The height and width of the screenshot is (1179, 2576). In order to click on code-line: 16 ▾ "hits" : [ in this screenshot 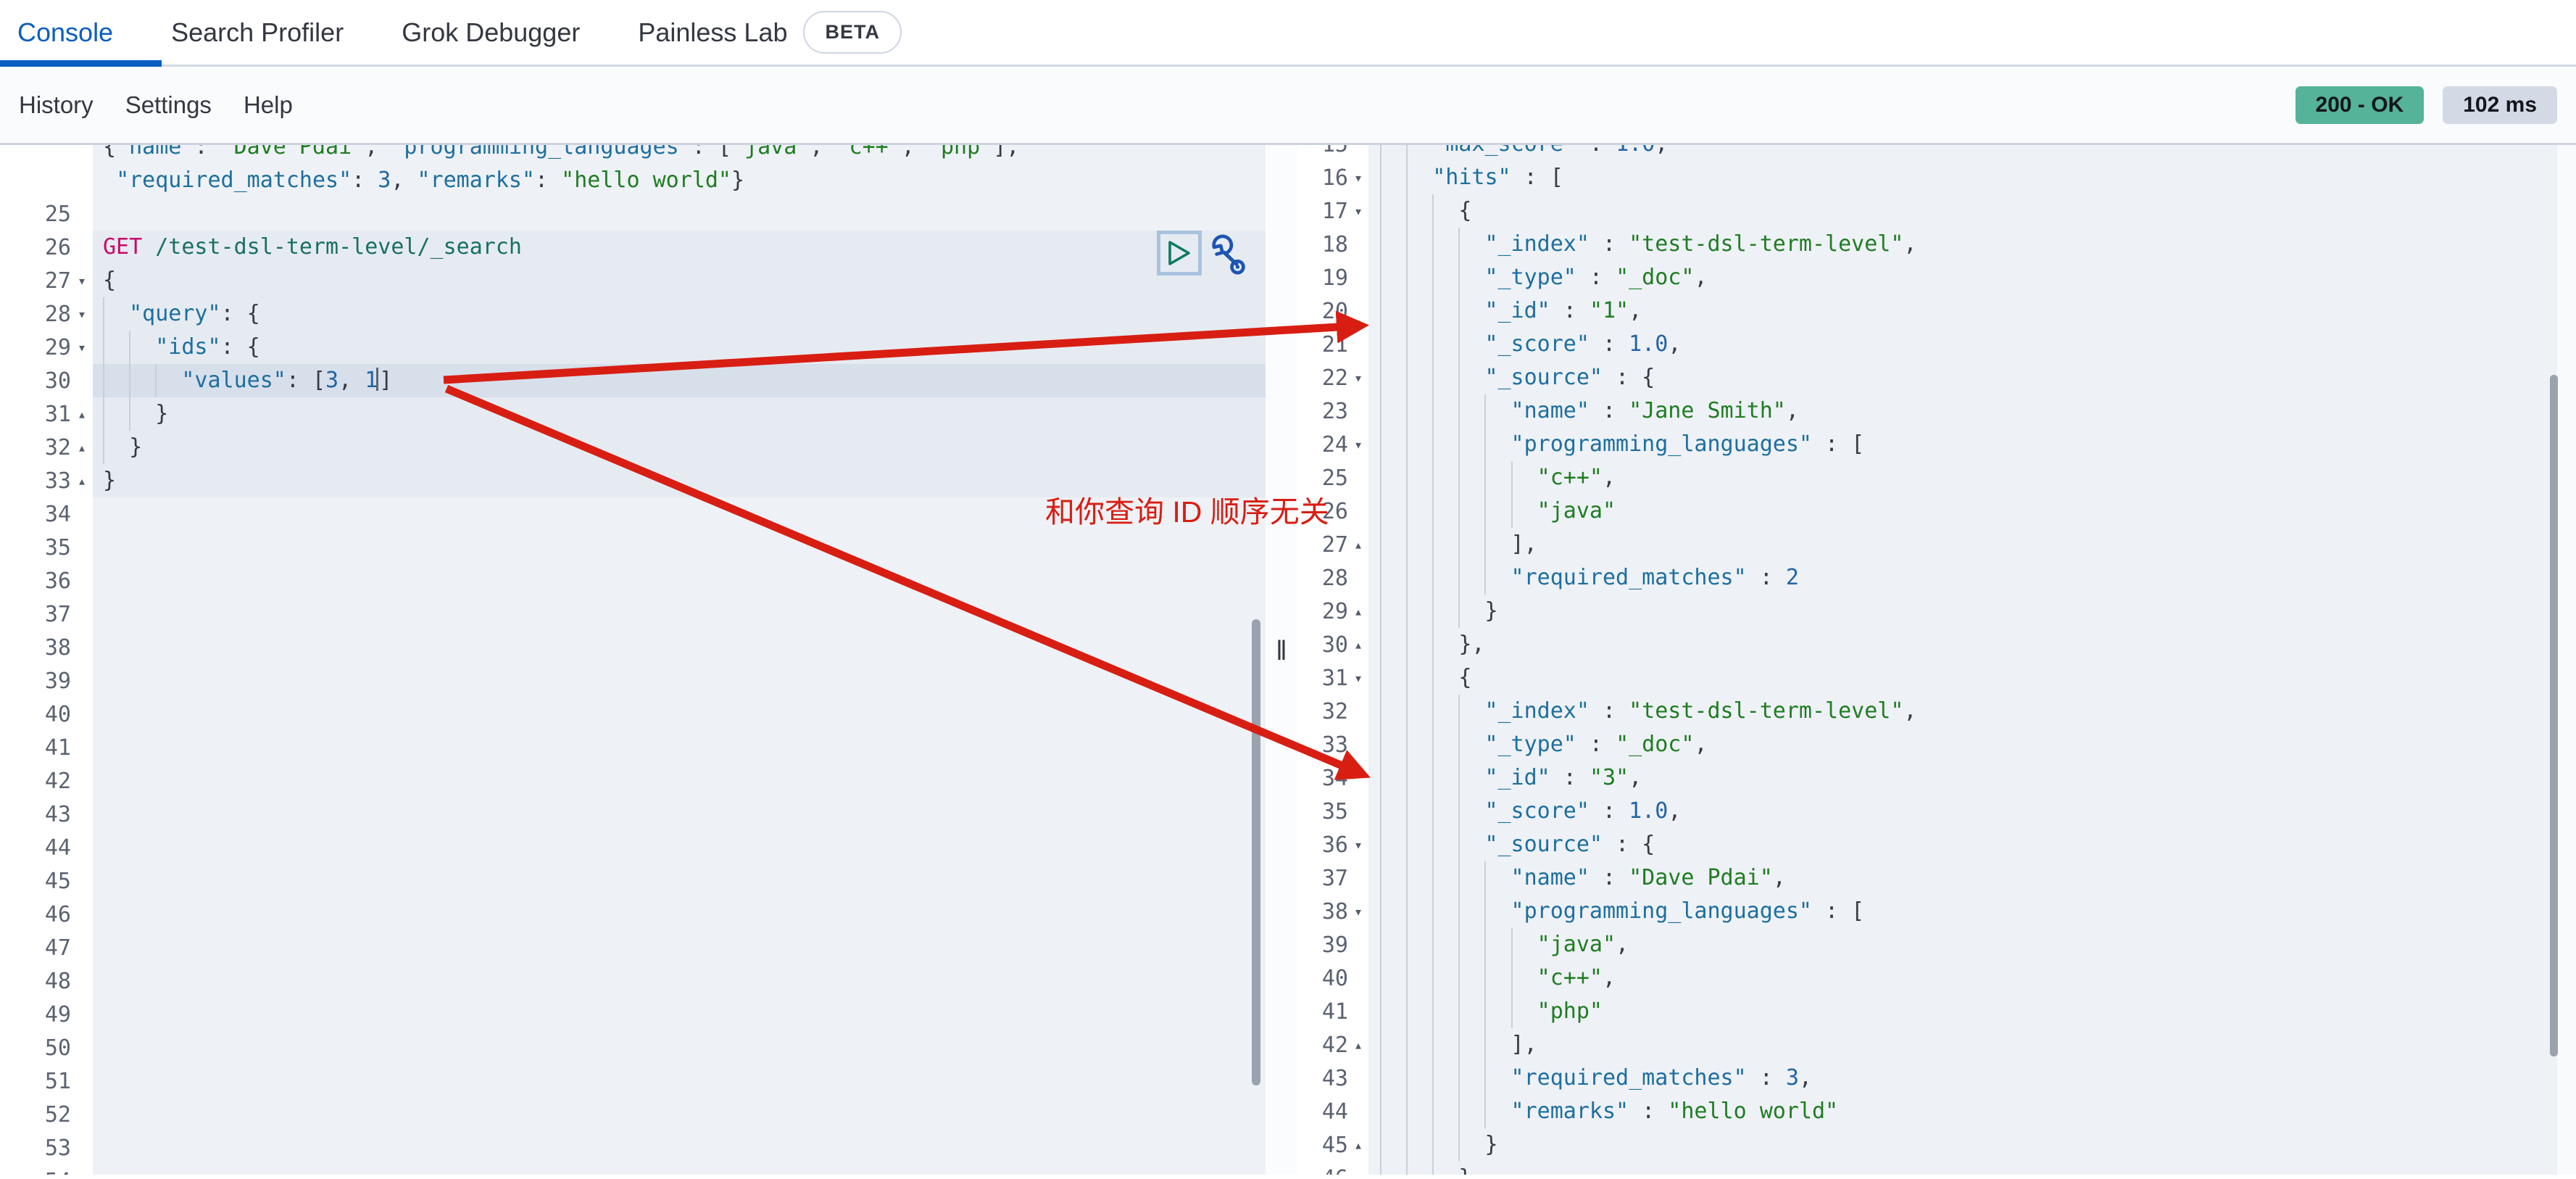, I will do `click(1936, 177)`.